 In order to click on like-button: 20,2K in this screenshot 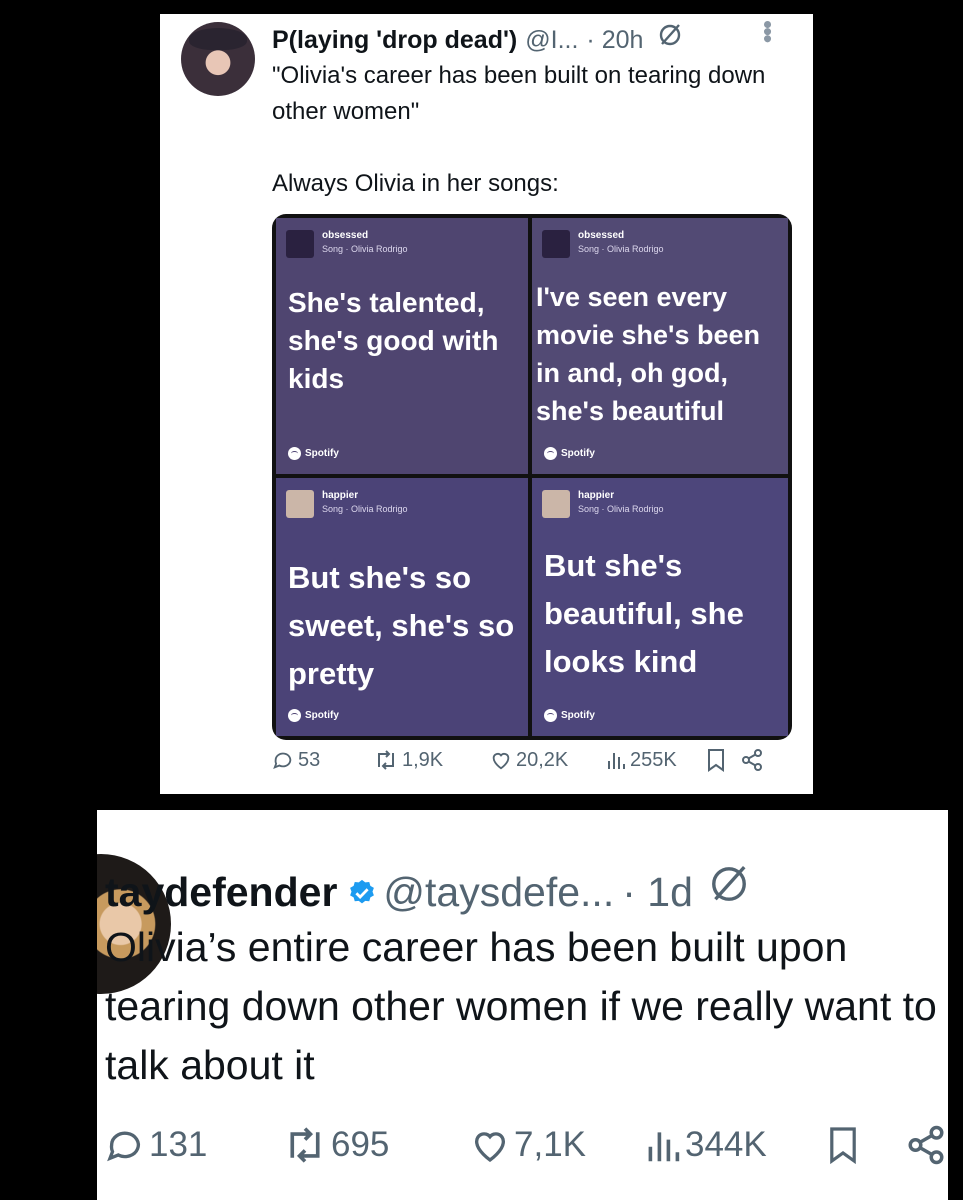, I will do `click(529, 760)`.